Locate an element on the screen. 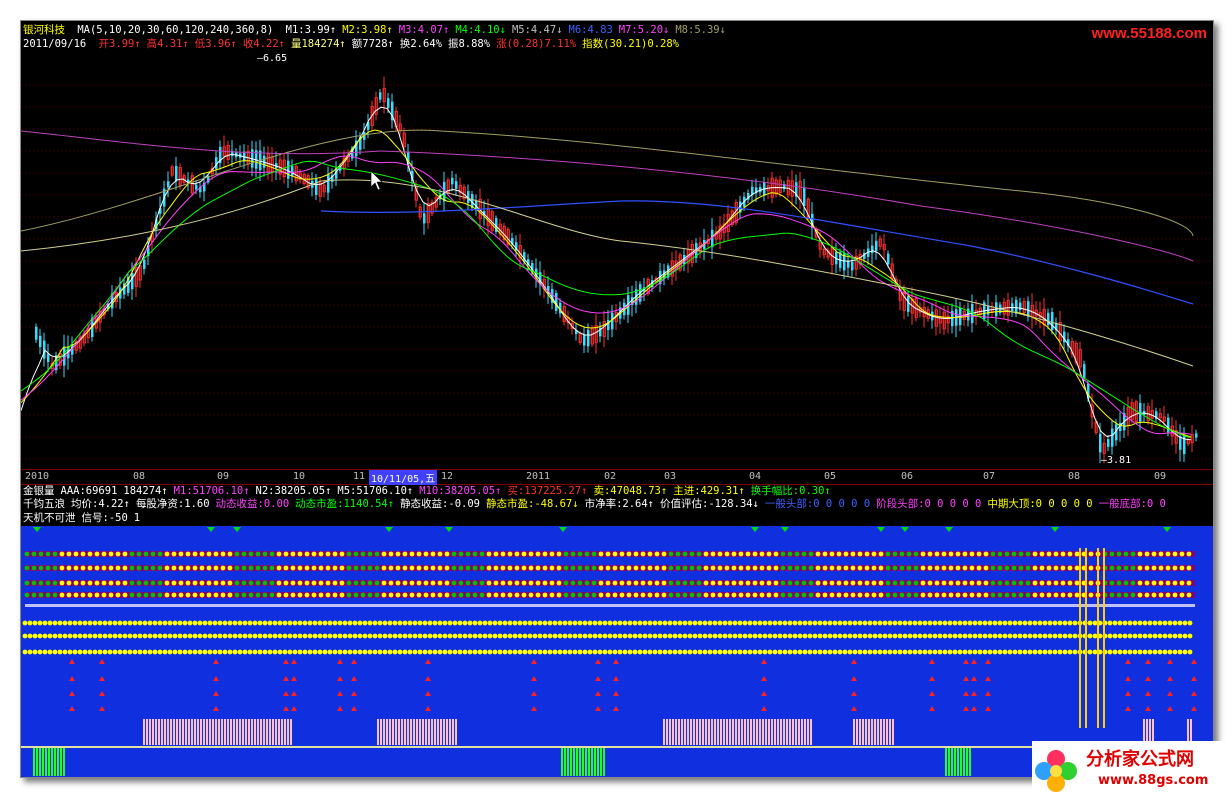 This screenshot has width=1232, height=801. quote-item-0: 开3.99↑ is located at coordinates (119, 44).